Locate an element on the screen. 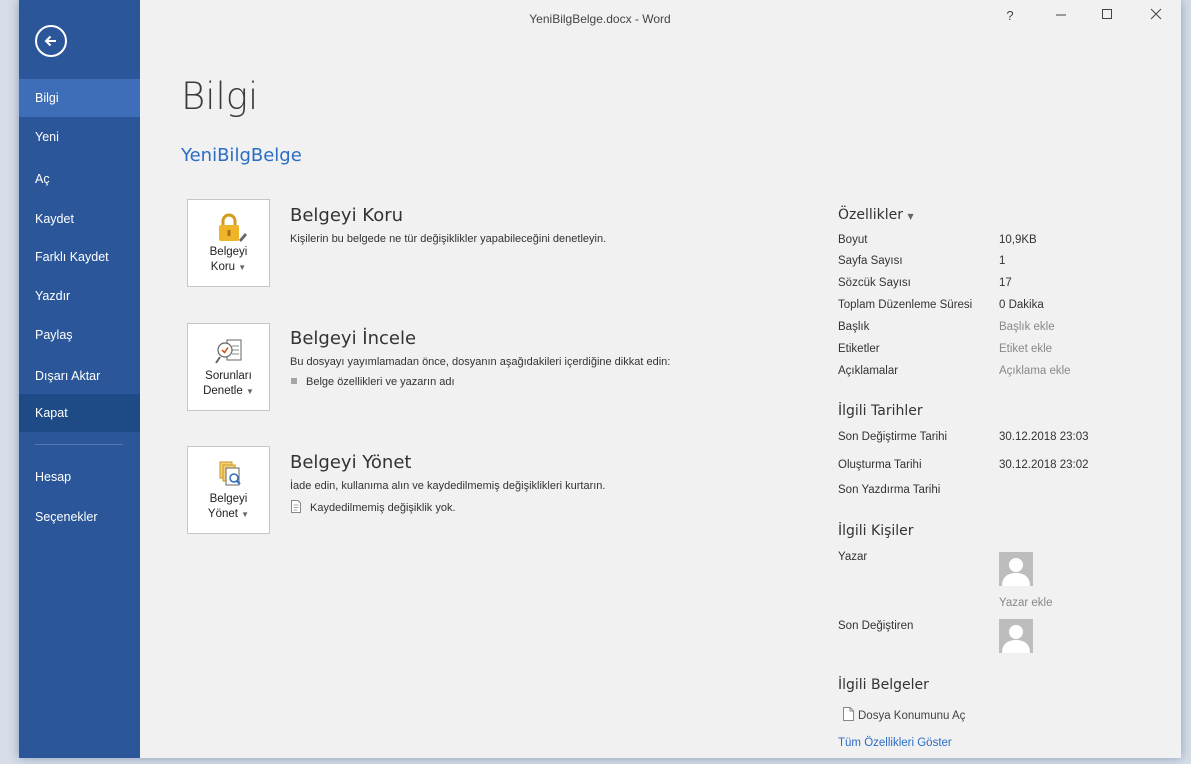  manage-section-title: Belgeyi Yönet is located at coordinates (351, 462).